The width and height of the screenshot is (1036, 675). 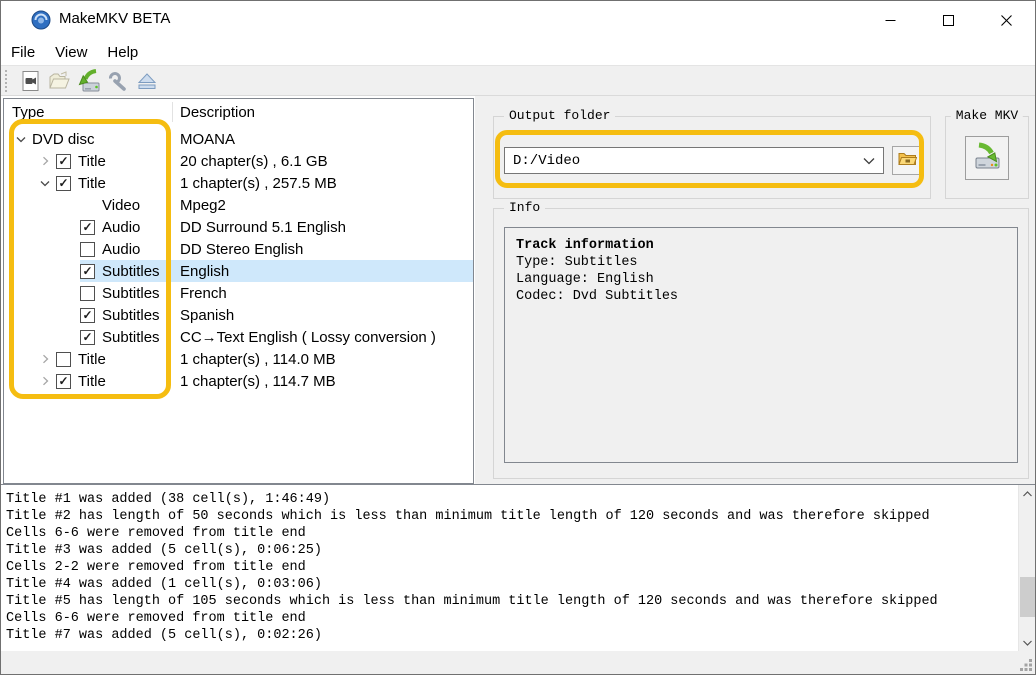 What do you see at coordinates (577, 262) in the screenshot?
I see `info-line: Type: Subtitles` at bounding box center [577, 262].